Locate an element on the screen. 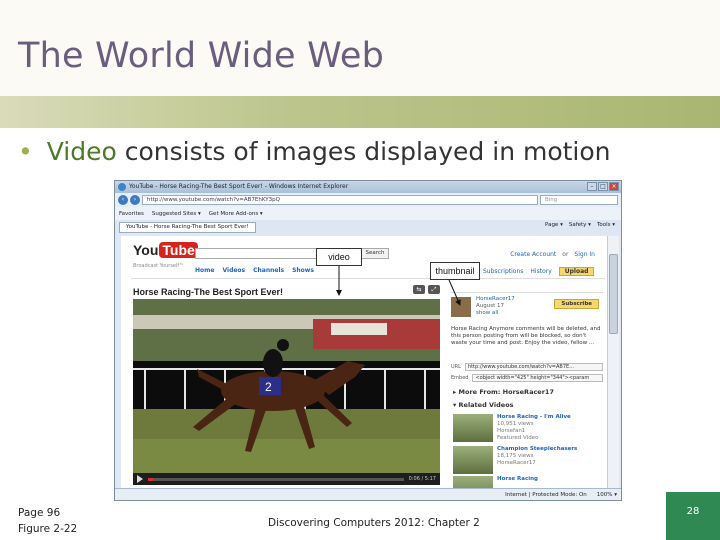 This screenshot has width=720, height=540. slide-number-badge: 28 is located at coordinates (693, 516).